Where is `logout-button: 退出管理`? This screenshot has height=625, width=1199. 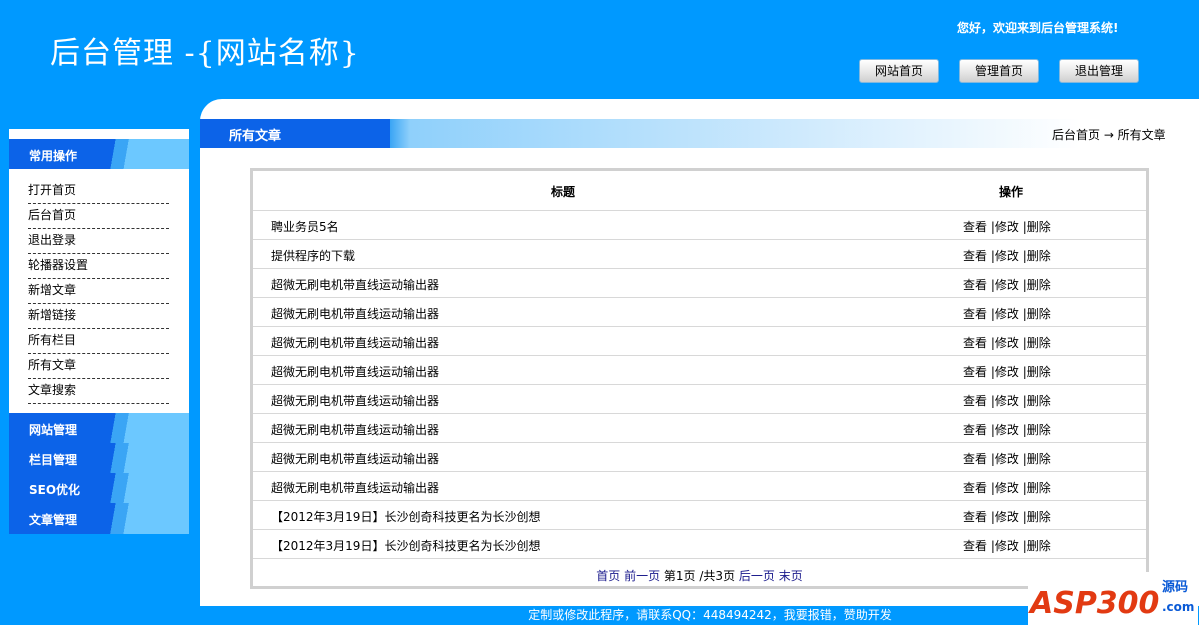
logout-button: 退出管理 is located at coordinates (1099, 71).